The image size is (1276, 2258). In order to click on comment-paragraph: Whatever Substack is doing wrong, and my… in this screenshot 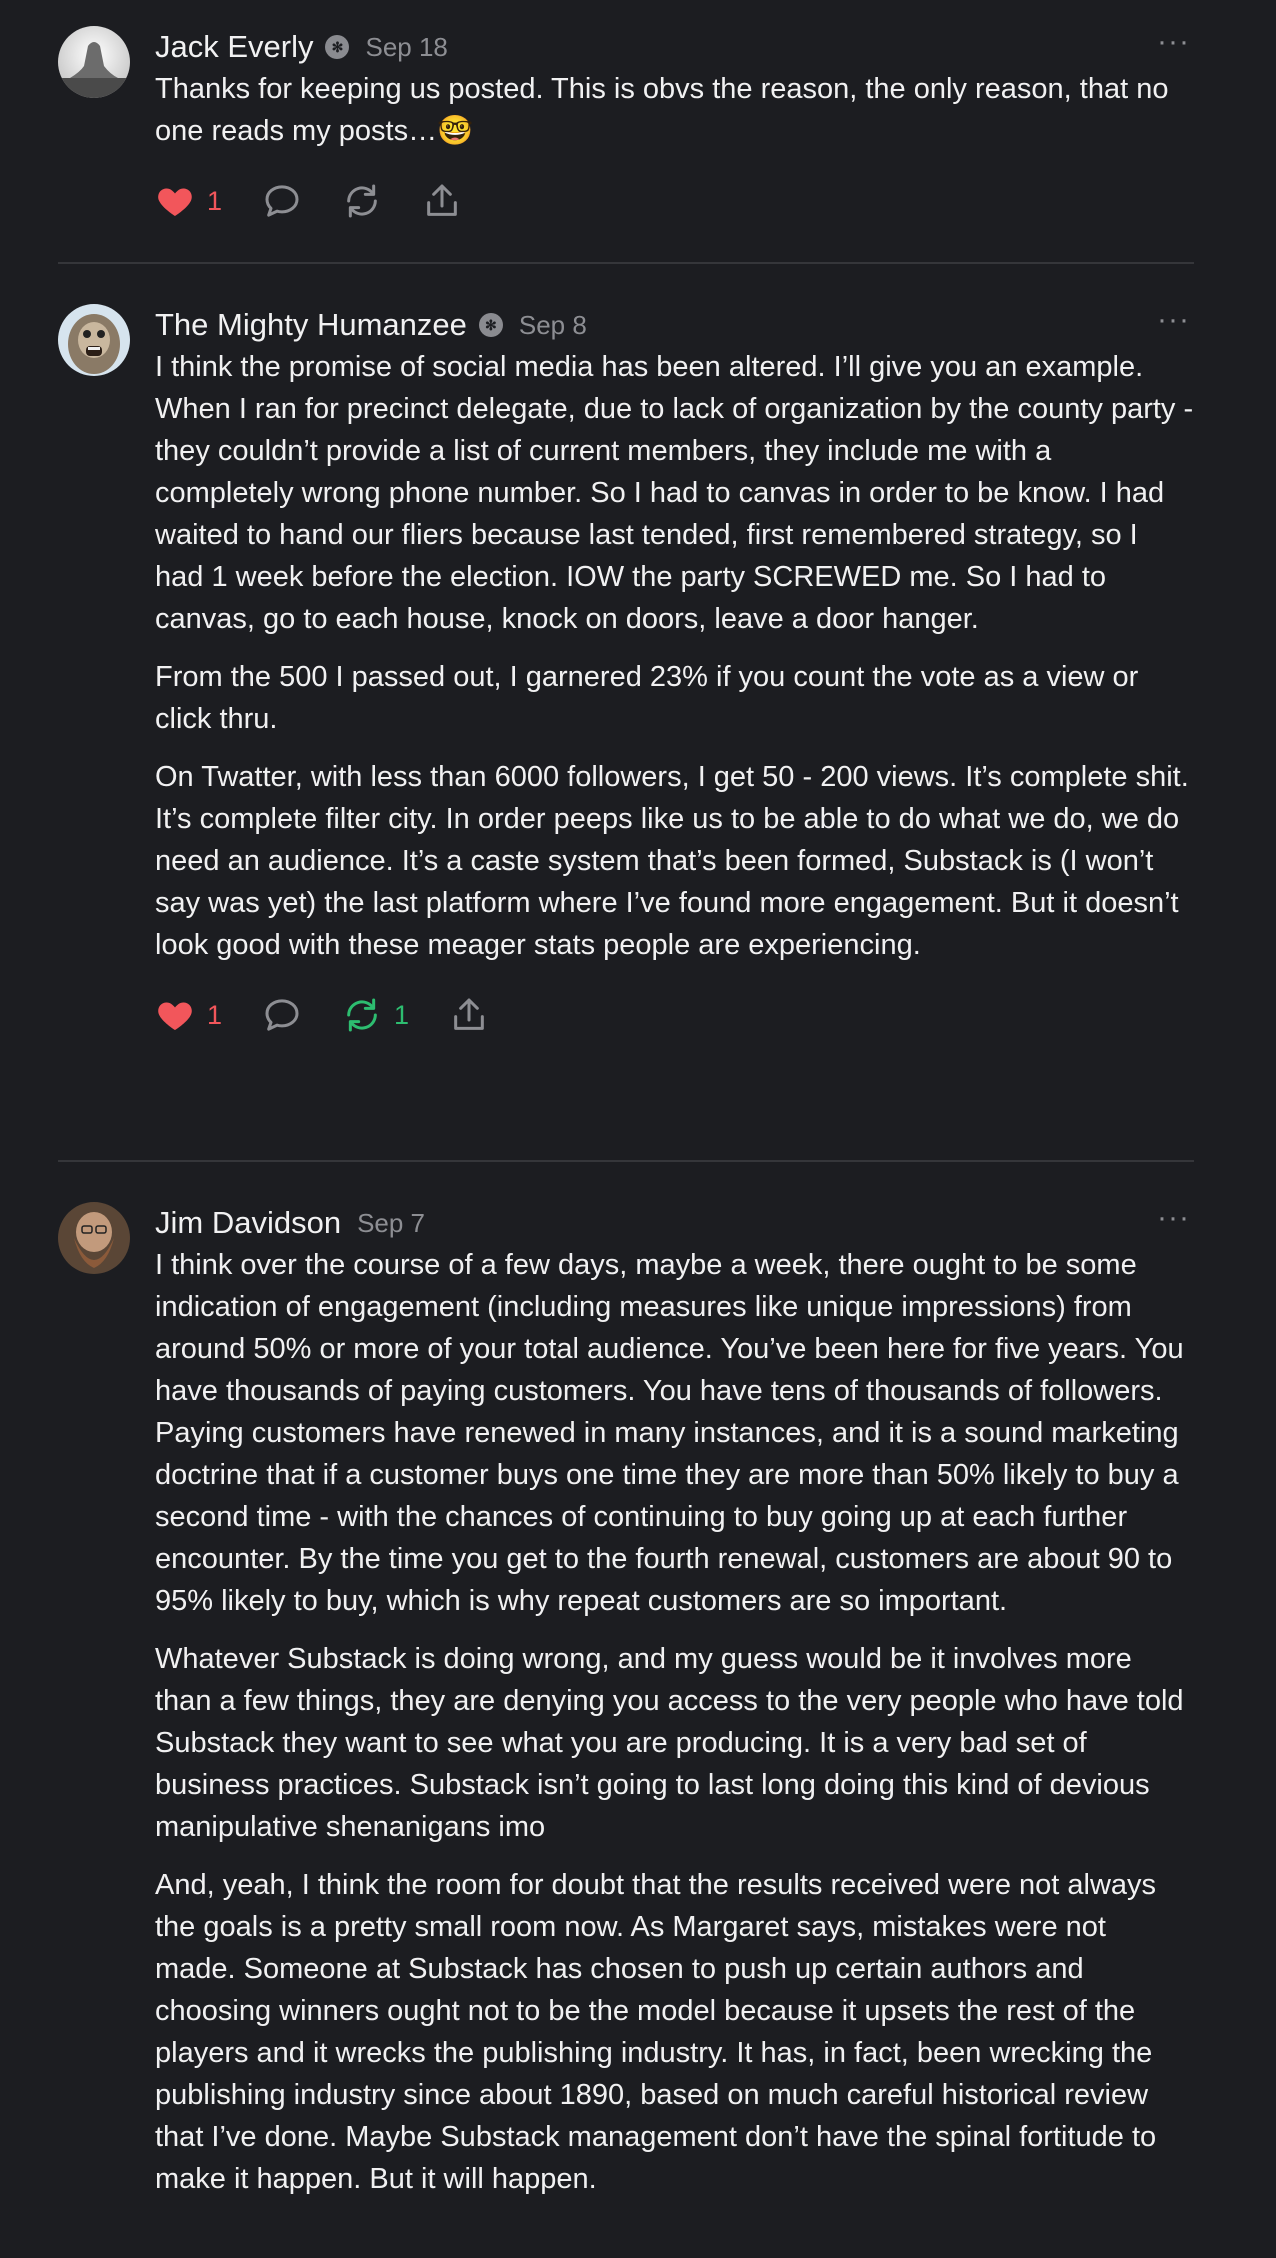, I will do `click(669, 1743)`.